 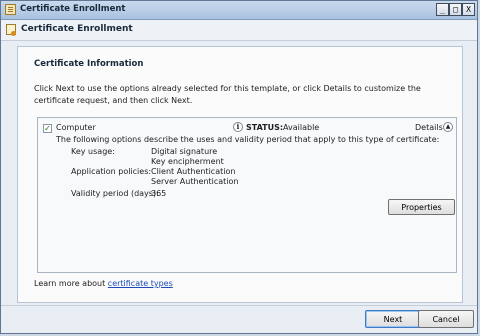 I want to click on wizard-title: Certificate Enrollment, so click(x=77, y=29).